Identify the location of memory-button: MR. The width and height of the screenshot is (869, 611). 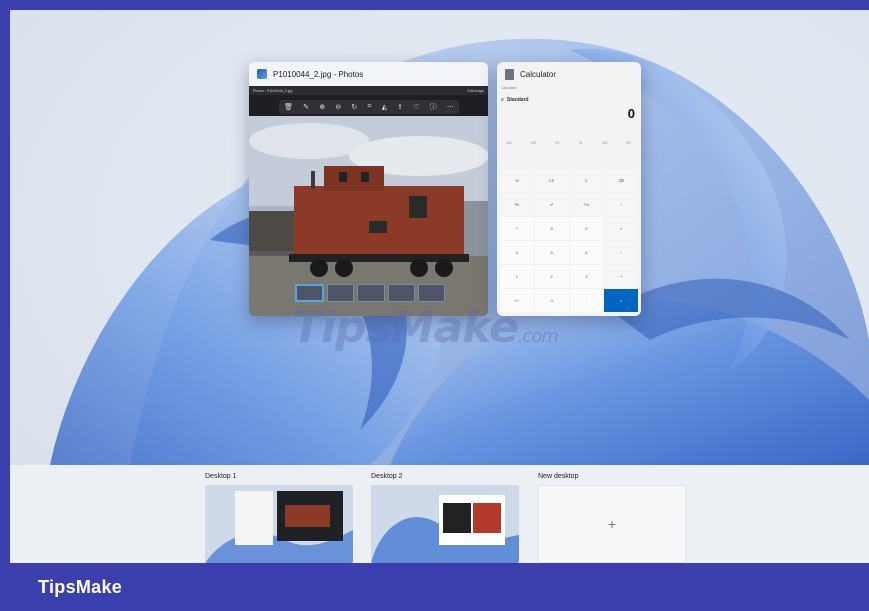
(533, 143).